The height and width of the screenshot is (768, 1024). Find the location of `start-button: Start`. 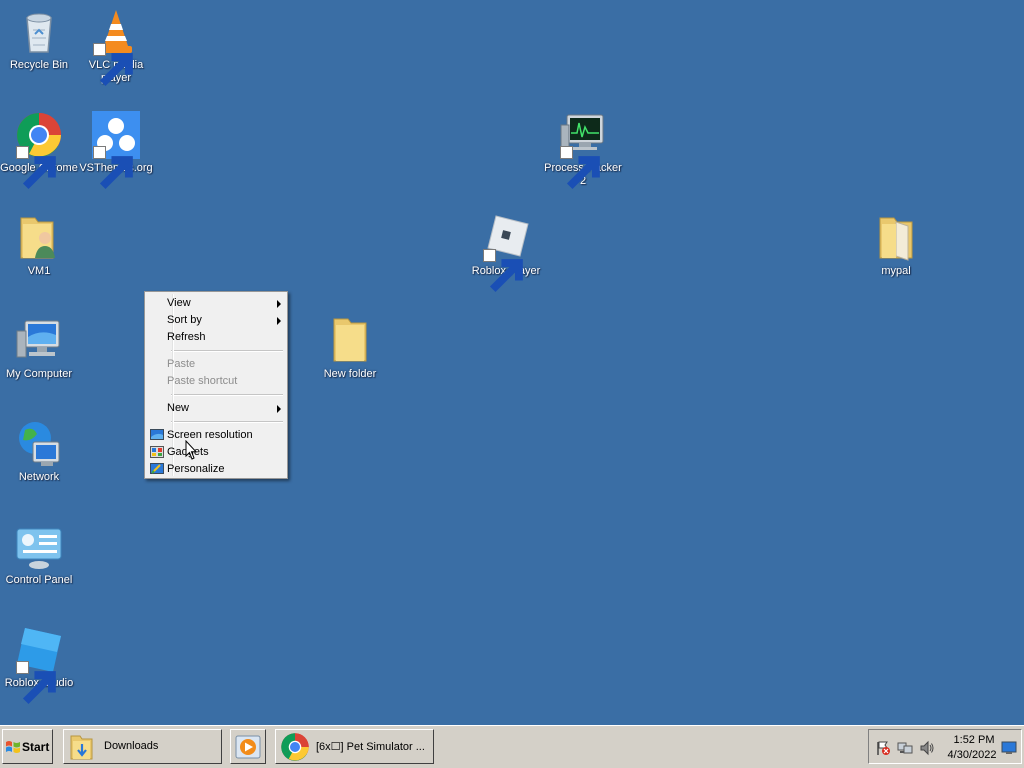

start-button: Start is located at coordinates (27, 746).